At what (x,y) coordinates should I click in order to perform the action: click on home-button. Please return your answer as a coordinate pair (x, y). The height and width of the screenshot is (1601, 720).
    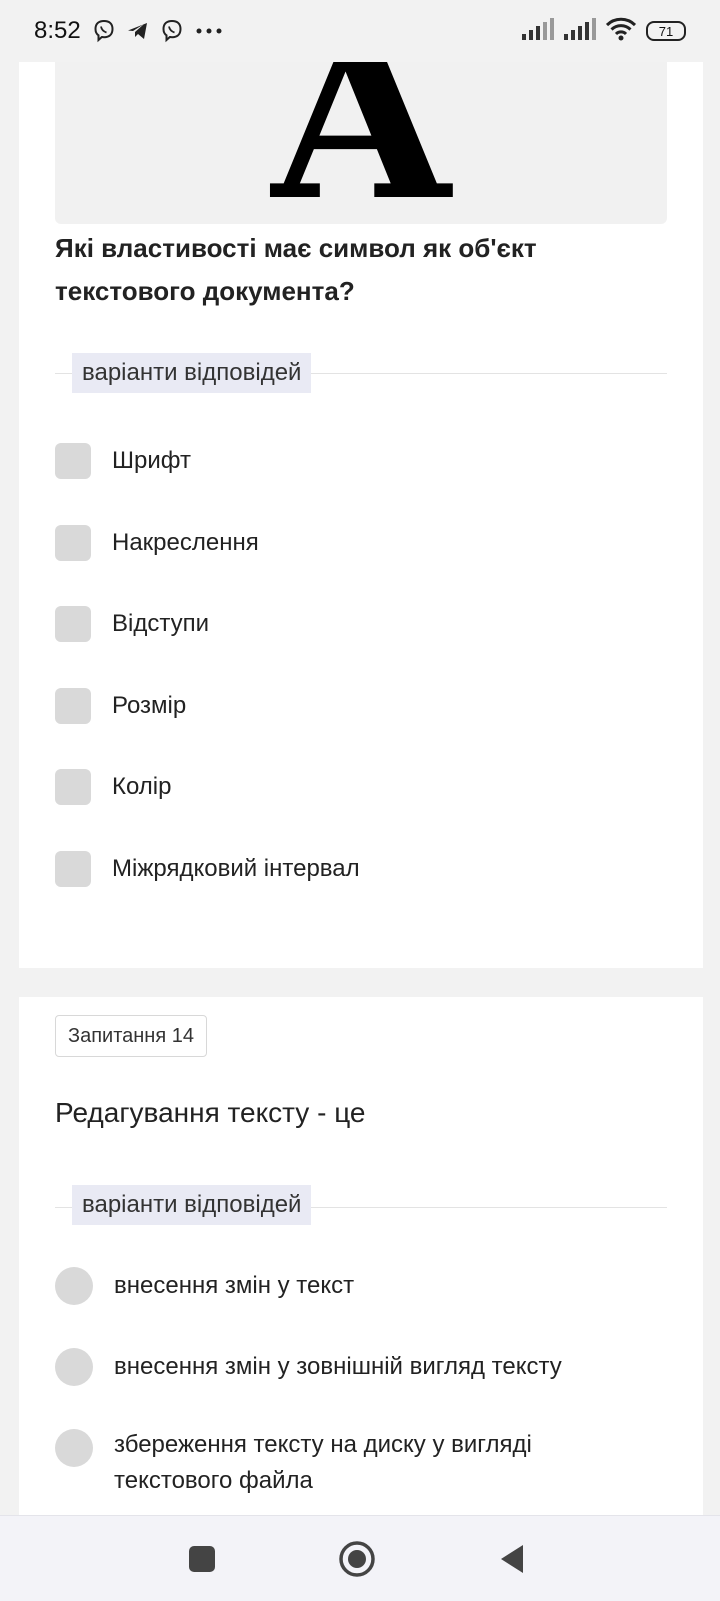
    Looking at the image, I should click on (357, 1559).